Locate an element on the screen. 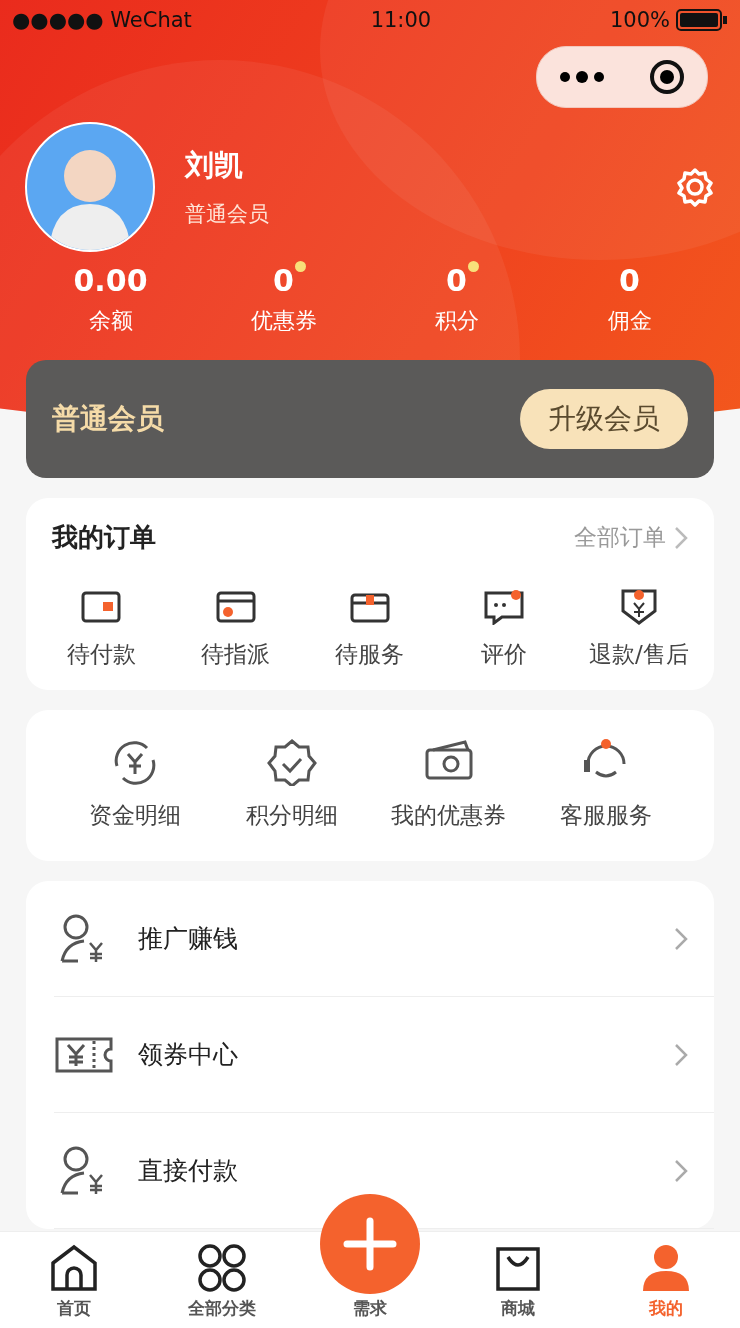 The width and height of the screenshot is (740, 1328). user-name: 刘凯 is located at coordinates (214, 165).